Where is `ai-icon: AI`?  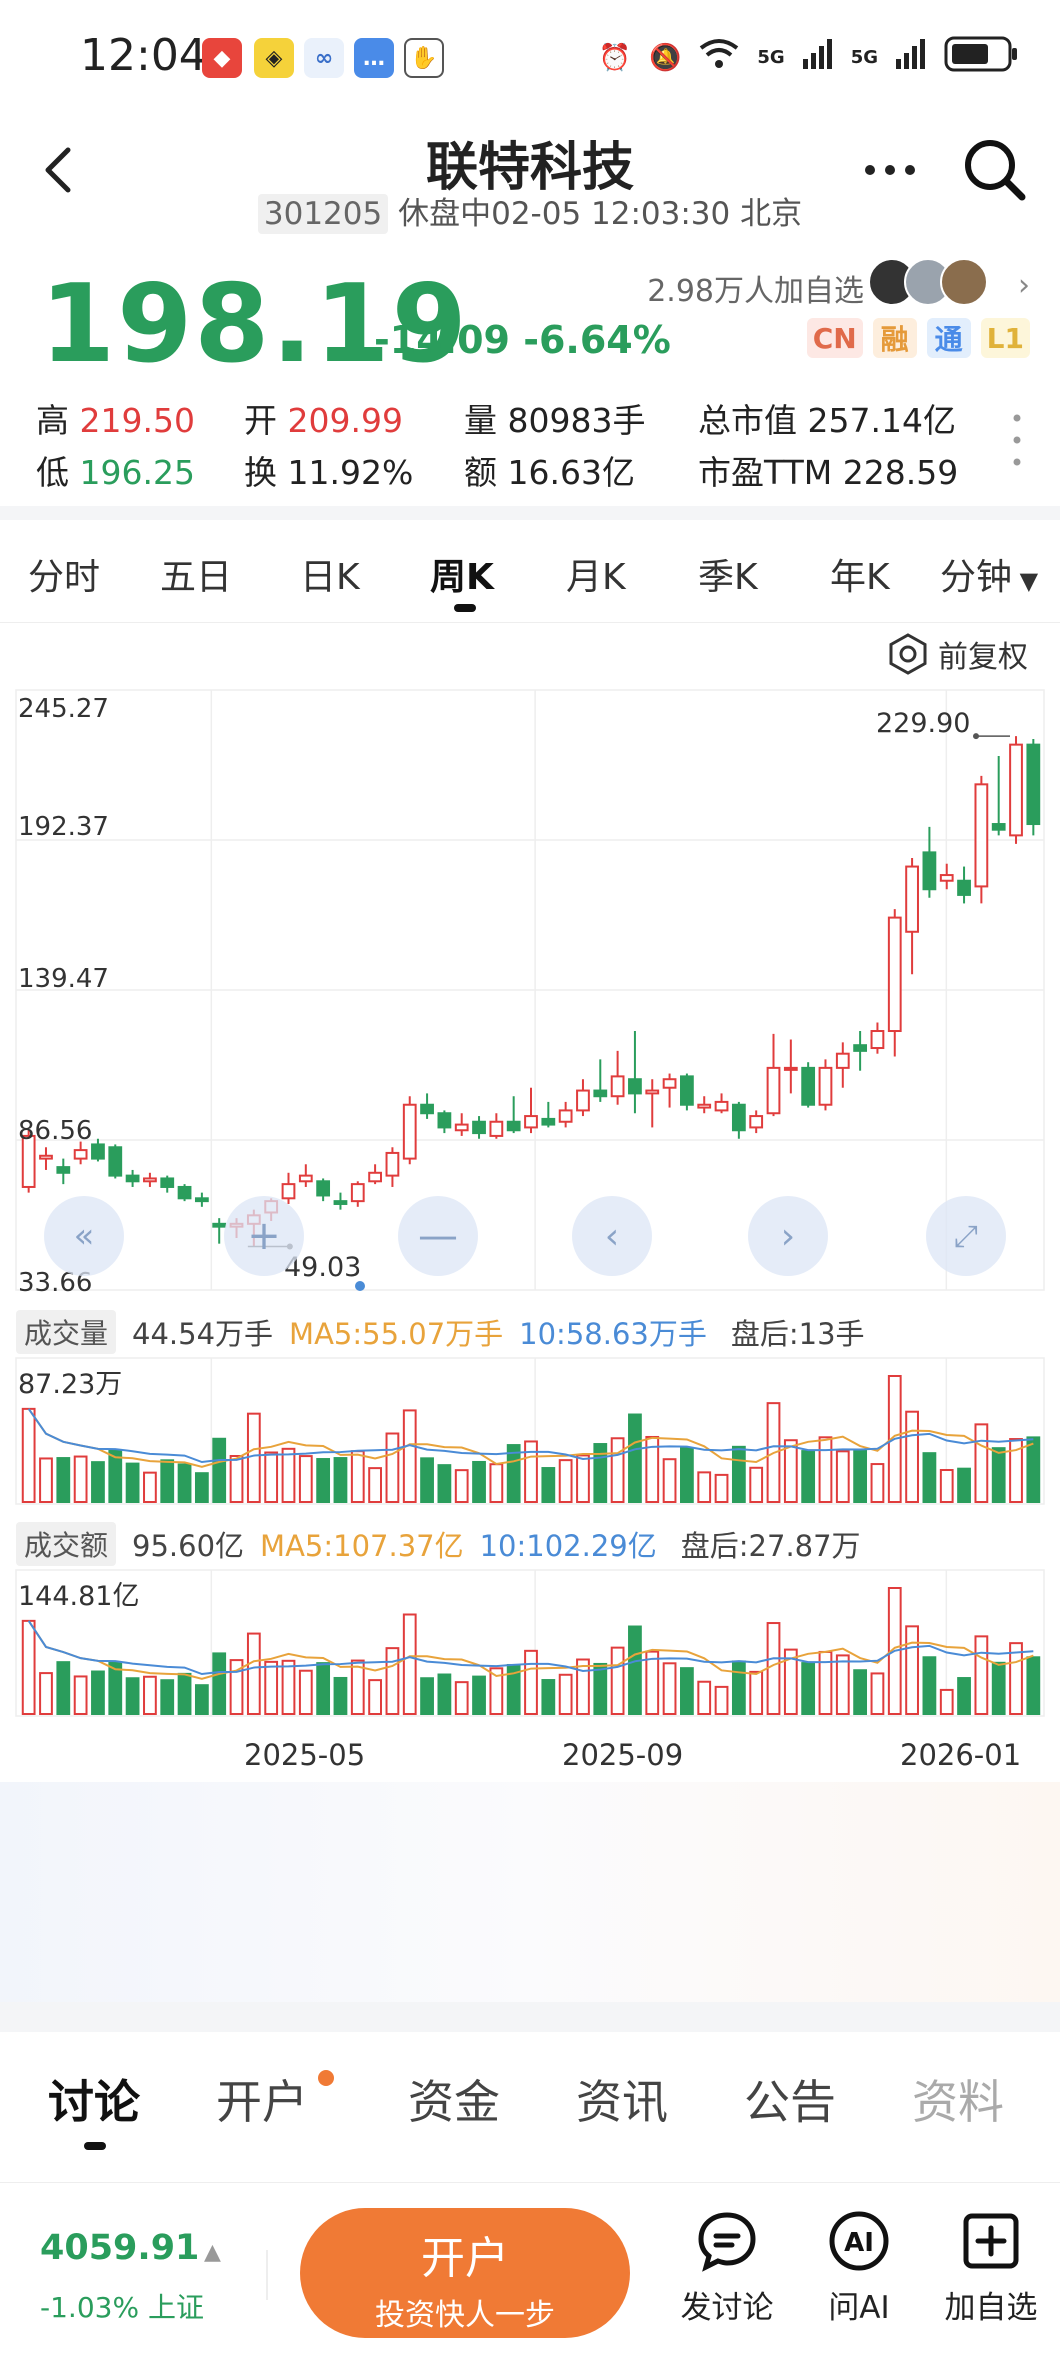
ai-icon: AI is located at coordinates (859, 2241).